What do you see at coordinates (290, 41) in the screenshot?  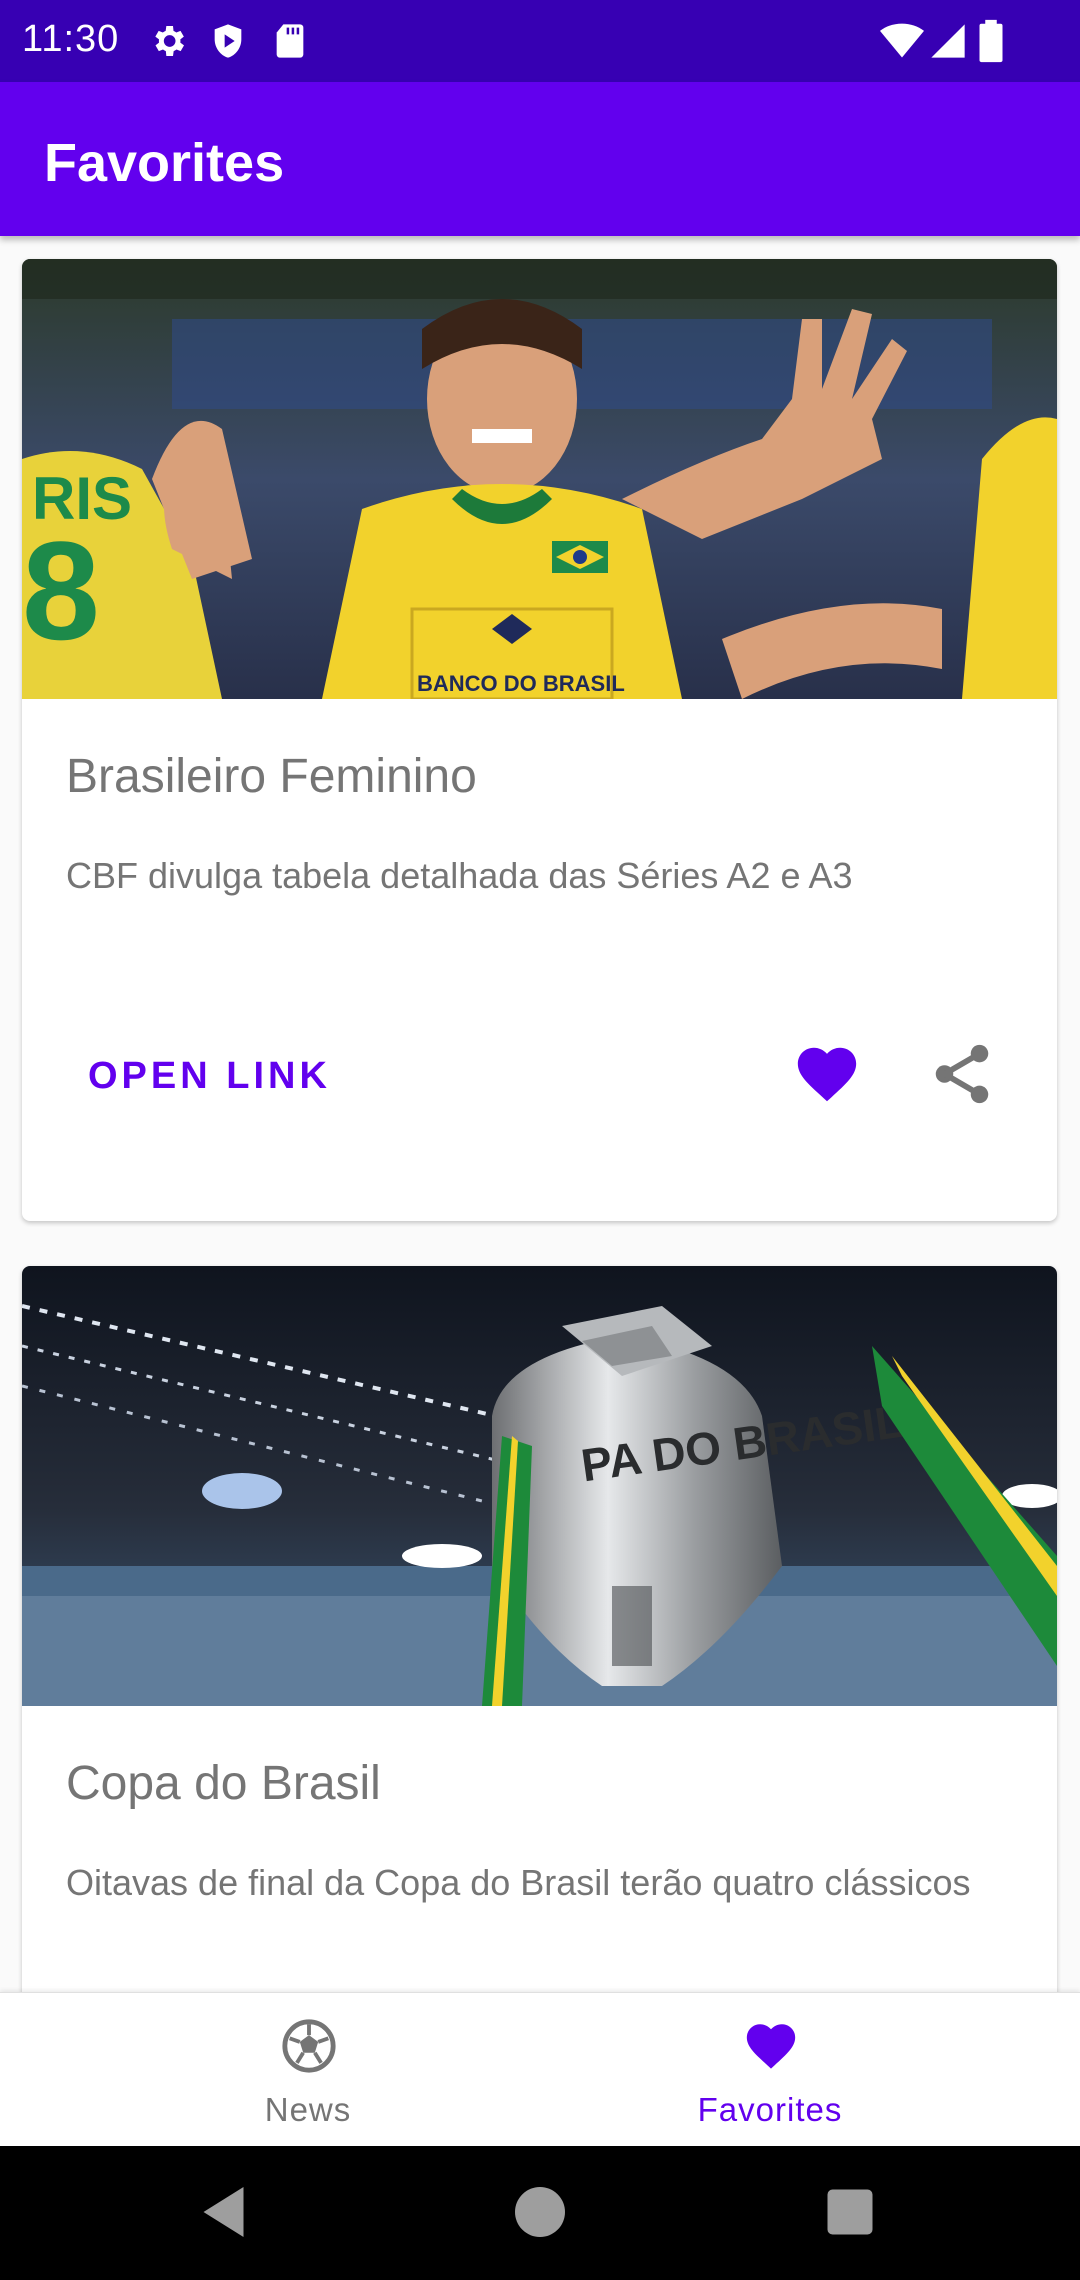 I see `sd-card-icon` at bounding box center [290, 41].